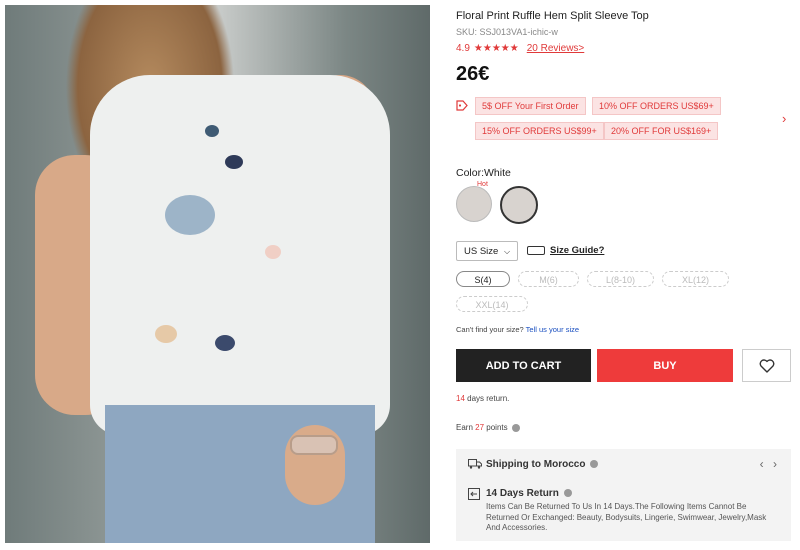  Describe the element at coordinates (483, 173) in the screenshot. I see `color-label: Color:White` at that location.